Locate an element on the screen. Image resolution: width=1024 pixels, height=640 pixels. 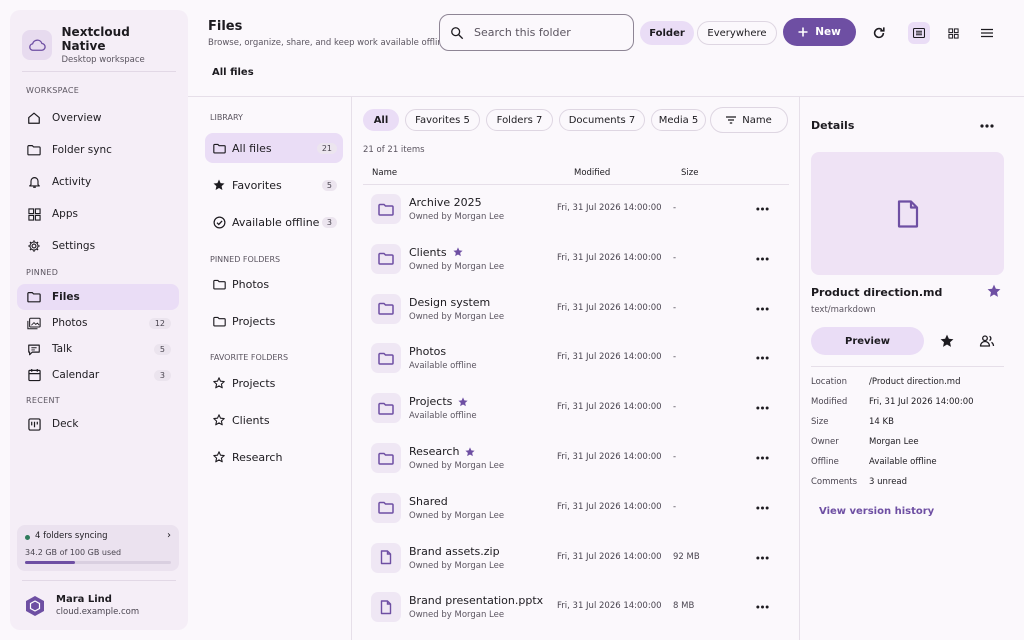
app-subtitle: Desktop workspace is located at coordinates (103, 60).